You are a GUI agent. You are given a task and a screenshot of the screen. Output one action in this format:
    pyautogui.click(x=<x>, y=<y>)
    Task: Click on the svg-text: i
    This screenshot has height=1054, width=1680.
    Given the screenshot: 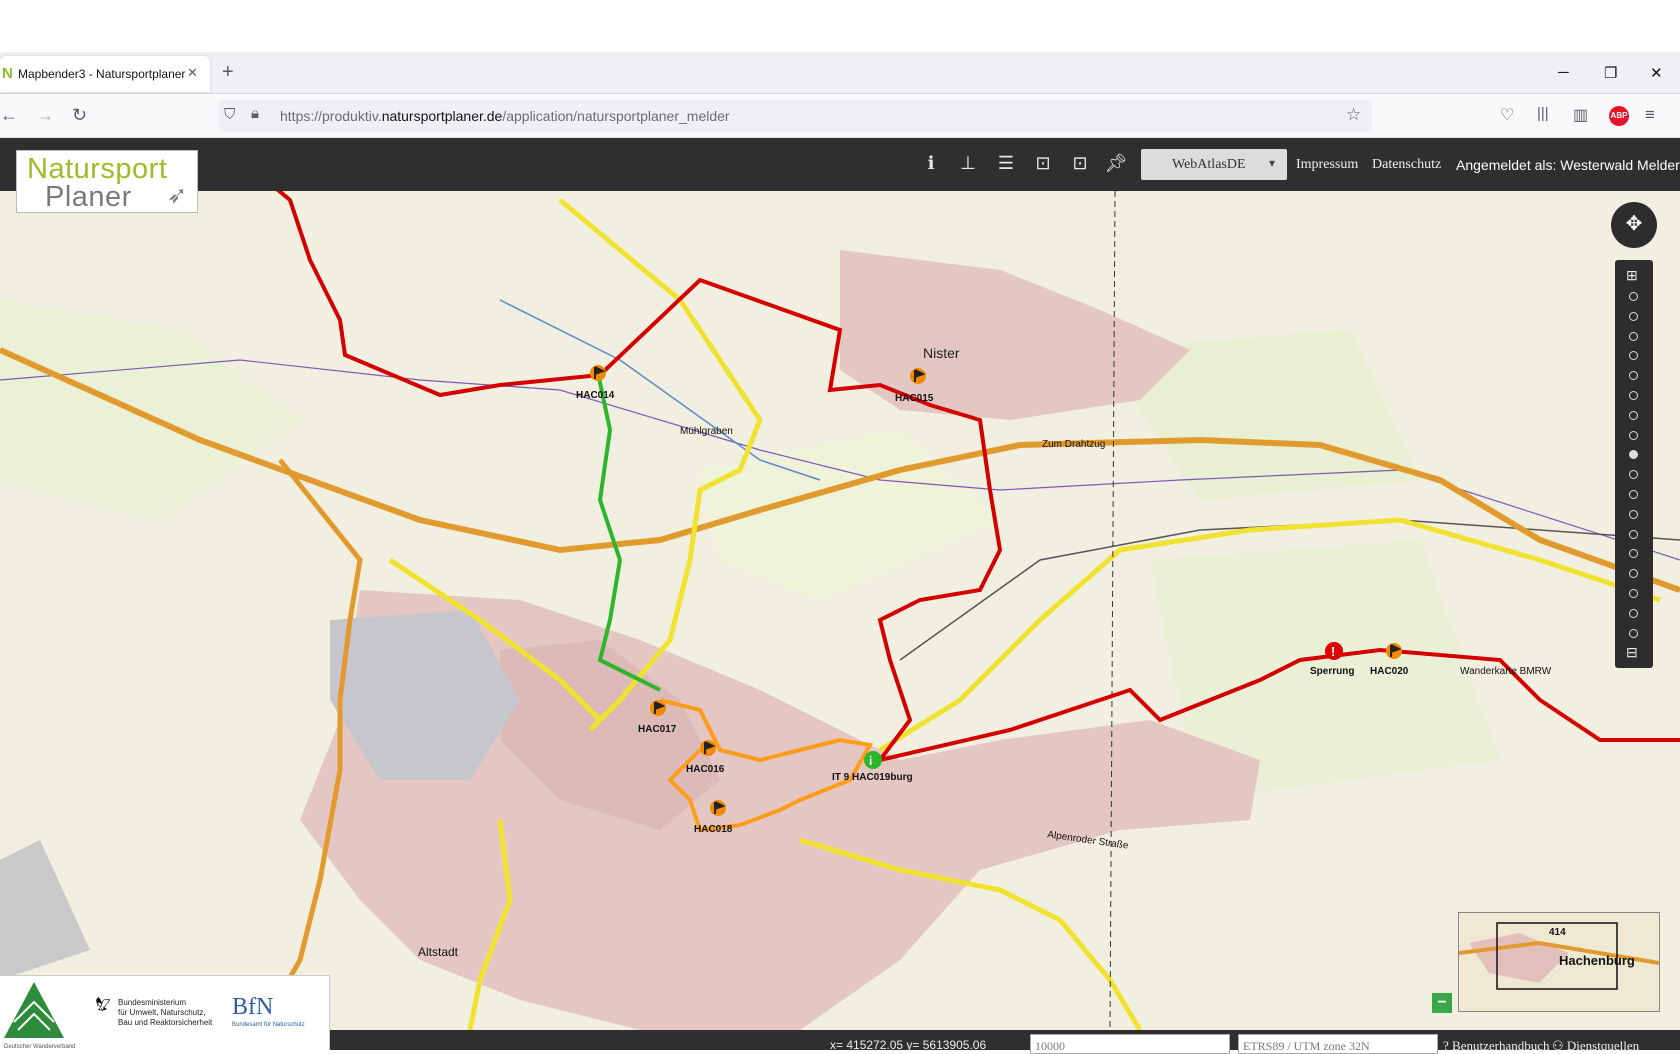 What is the action you would take?
    pyautogui.click(x=870, y=761)
    